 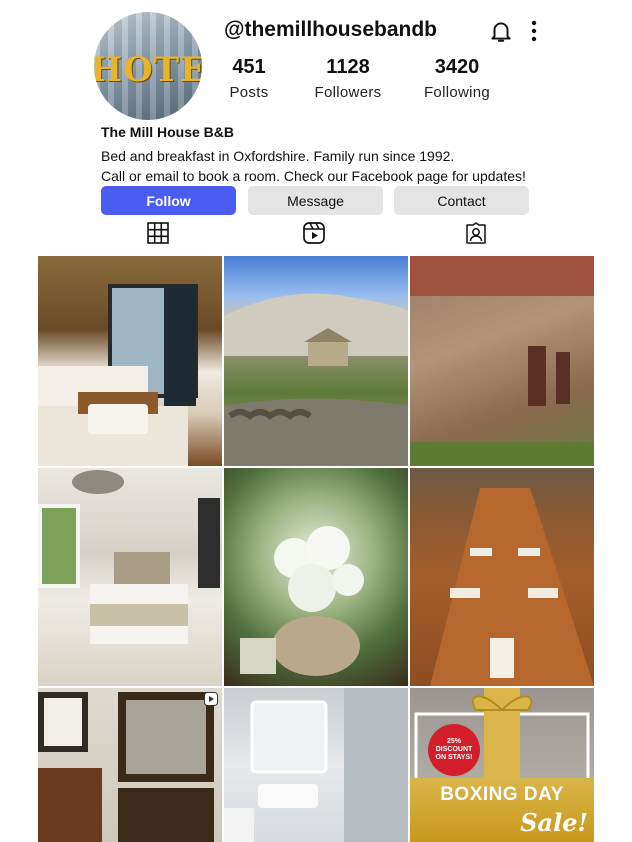 I want to click on post-image-bedroom, so click(x=118, y=375).